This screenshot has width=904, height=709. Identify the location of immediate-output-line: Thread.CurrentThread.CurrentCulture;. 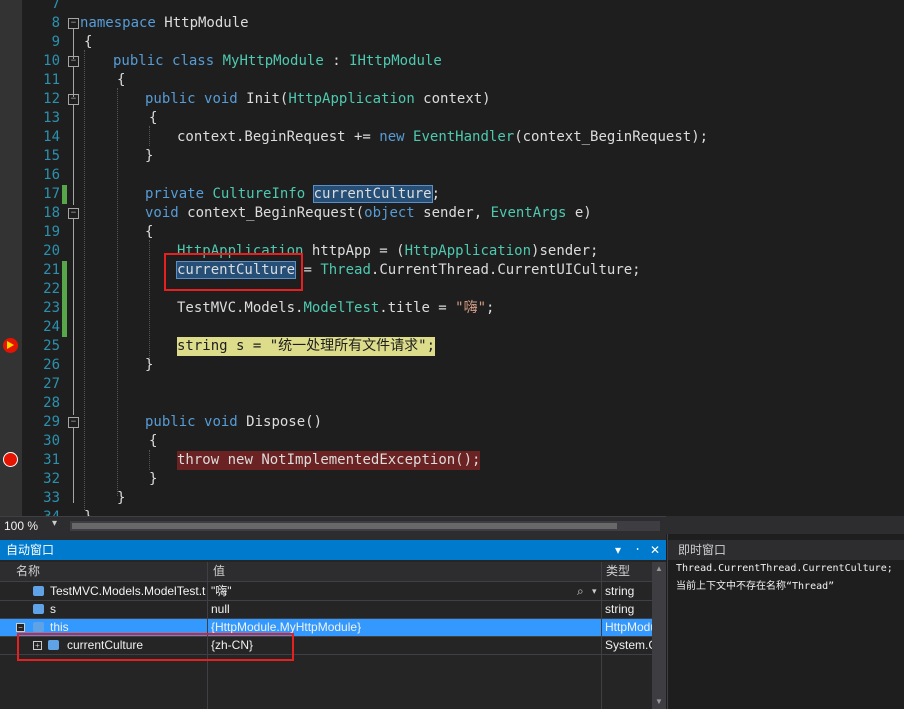
(784, 568).